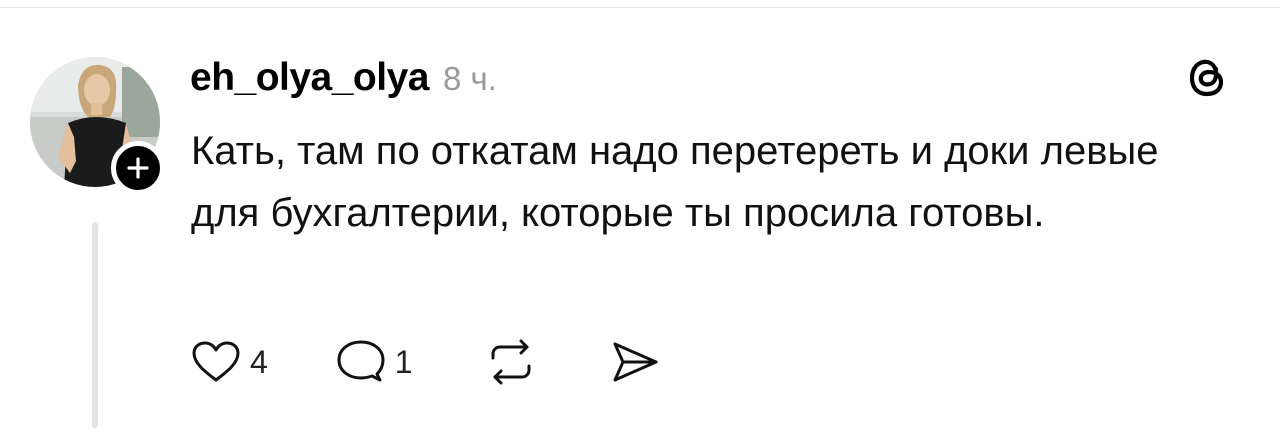 This screenshot has height=432, width=1280. What do you see at coordinates (469, 78) in the screenshot?
I see `timestamp: 8 ч.` at bounding box center [469, 78].